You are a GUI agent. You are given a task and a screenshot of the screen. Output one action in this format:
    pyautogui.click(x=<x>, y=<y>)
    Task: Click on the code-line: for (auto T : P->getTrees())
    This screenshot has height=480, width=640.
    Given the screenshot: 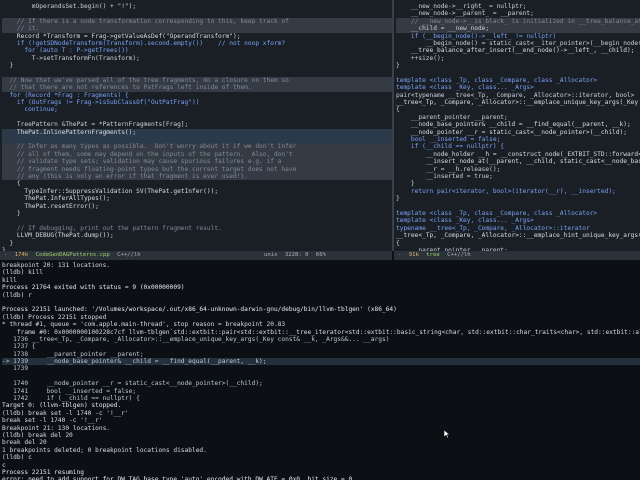 What is the action you would take?
    pyautogui.click(x=197, y=50)
    